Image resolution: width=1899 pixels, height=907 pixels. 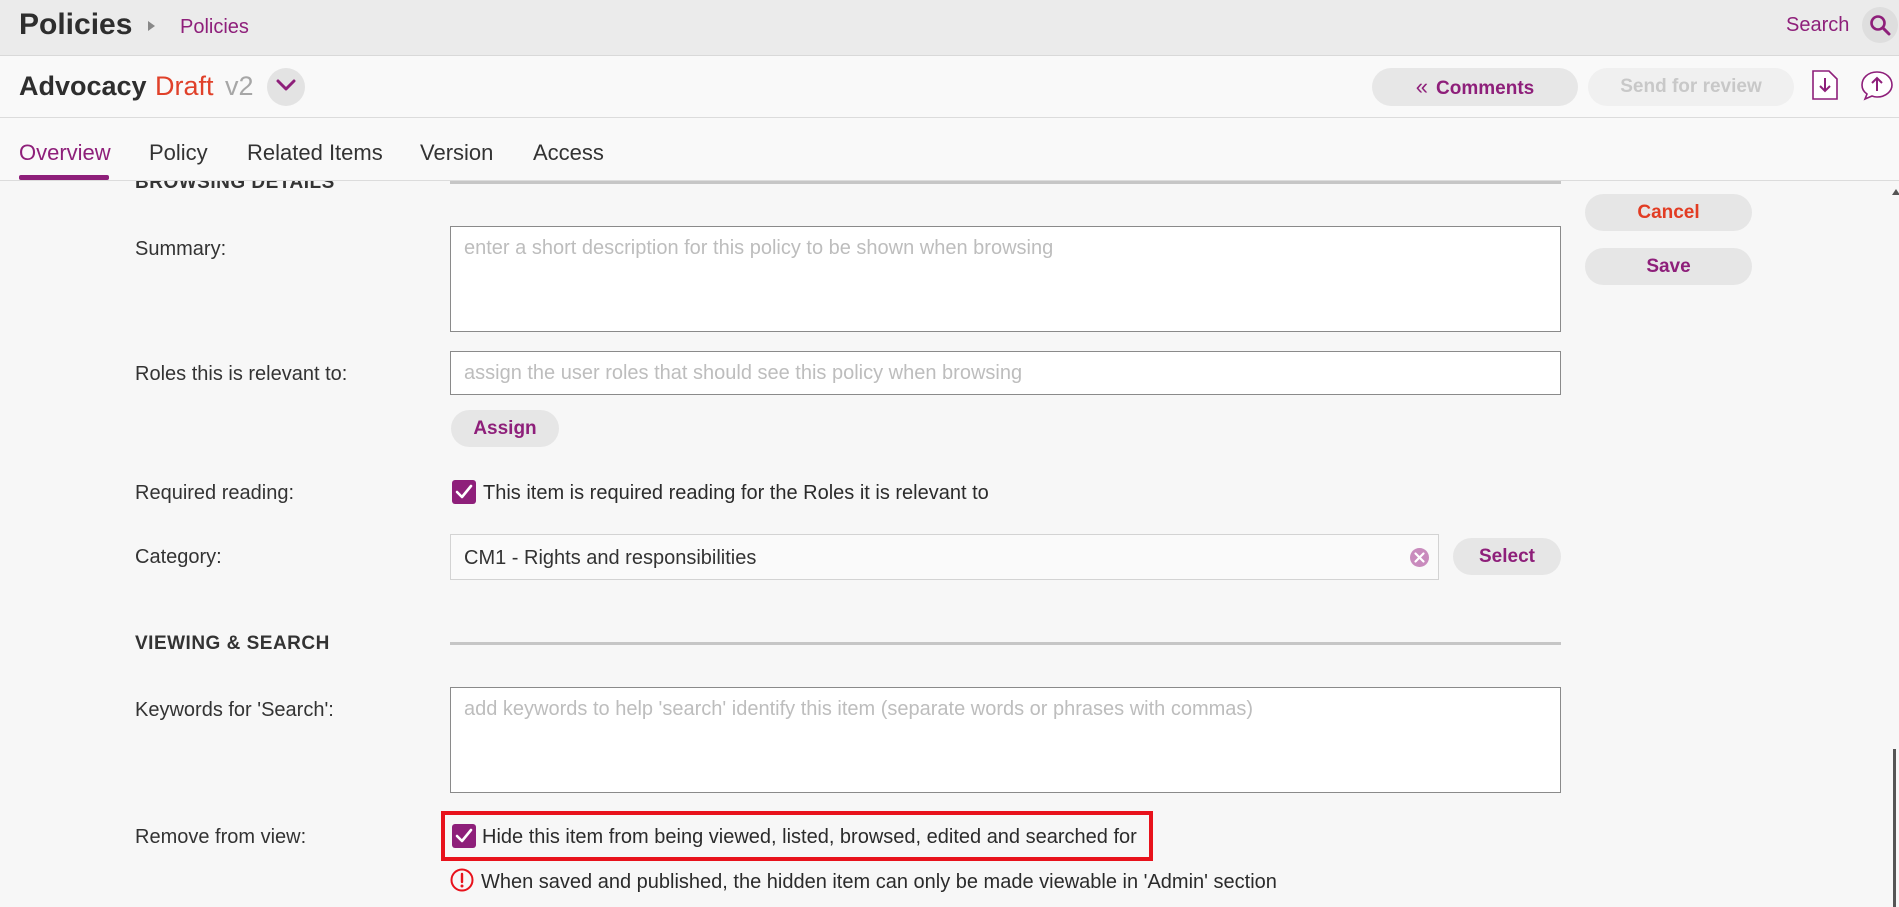 What do you see at coordinates (83, 86) in the screenshot?
I see `document-title: Advocacy` at bounding box center [83, 86].